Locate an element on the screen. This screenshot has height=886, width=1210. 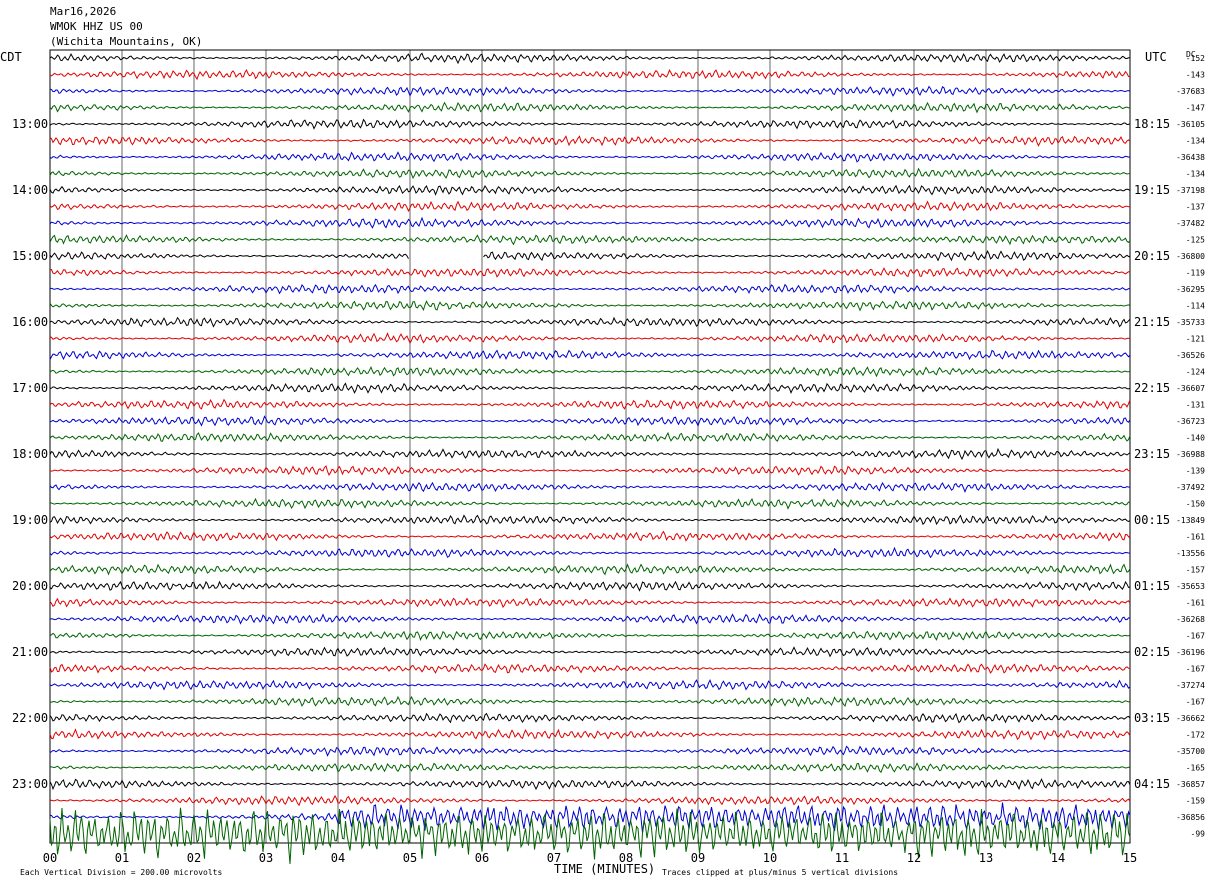
utc-hour-label: 00:15 is located at coordinates (1152, 520).